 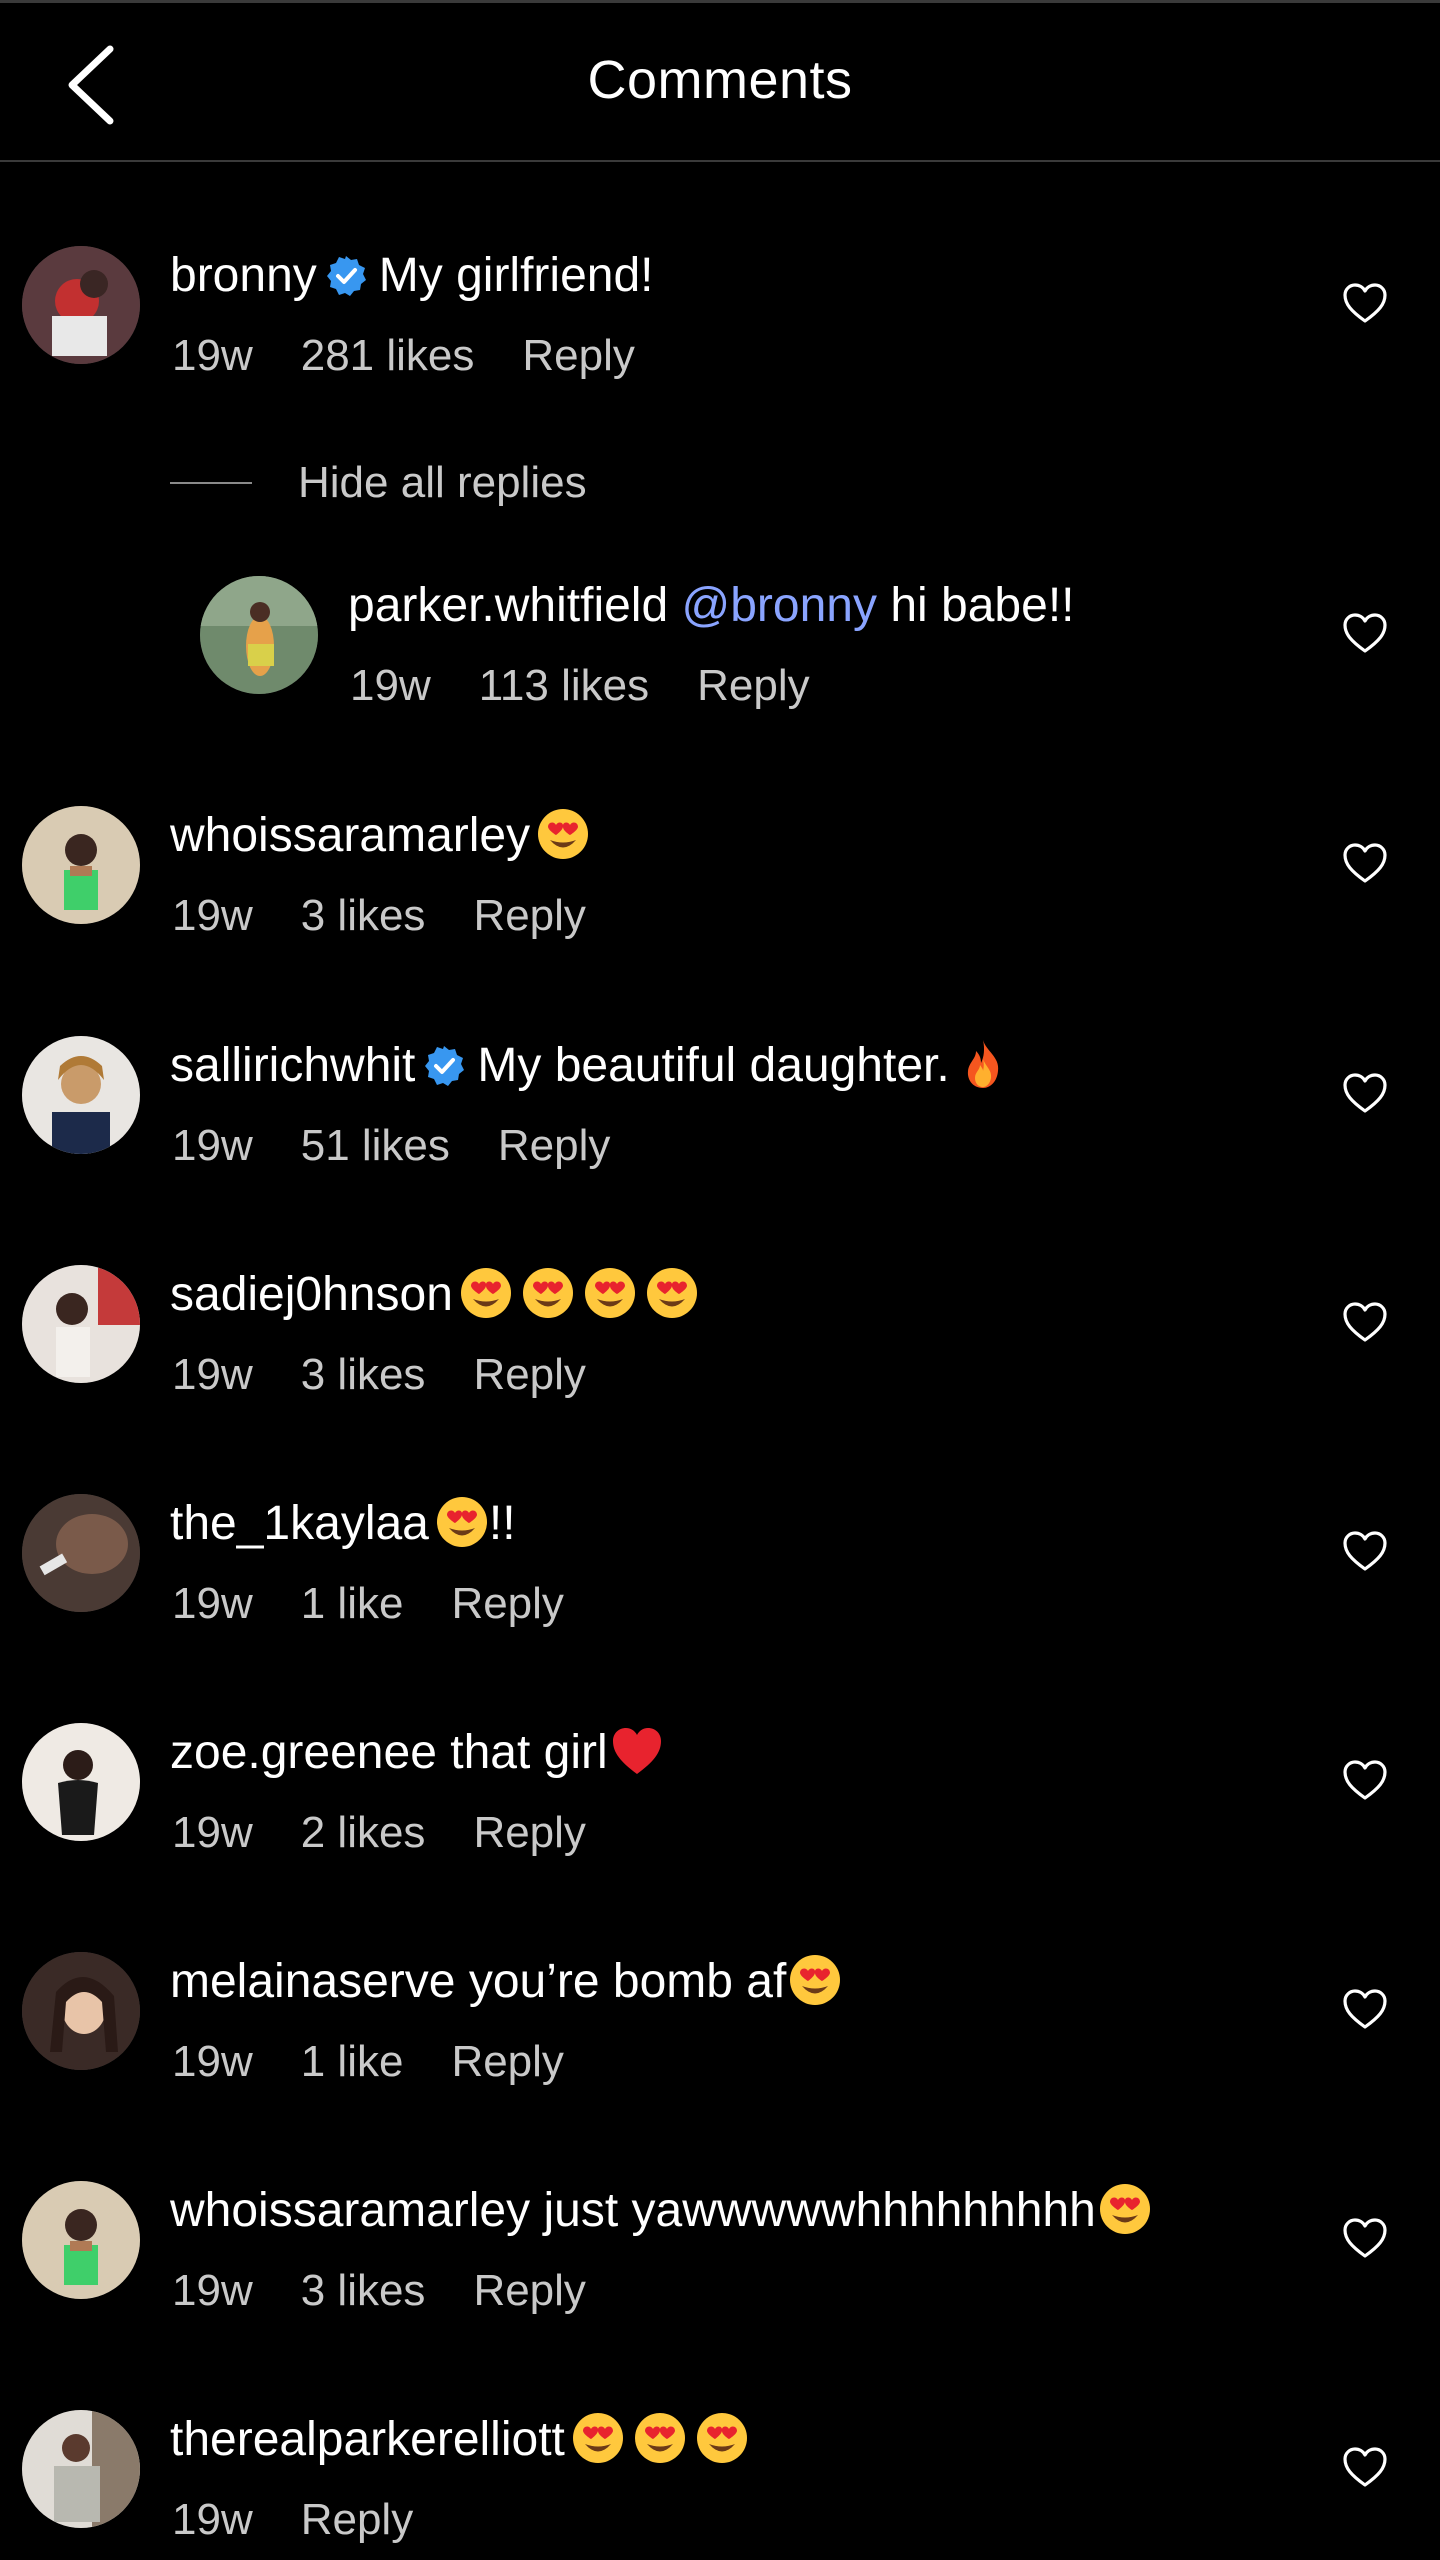 What do you see at coordinates (299, 1523) in the screenshot?
I see `comment-username: the_1kaylaa` at bounding box center [299, 1523].